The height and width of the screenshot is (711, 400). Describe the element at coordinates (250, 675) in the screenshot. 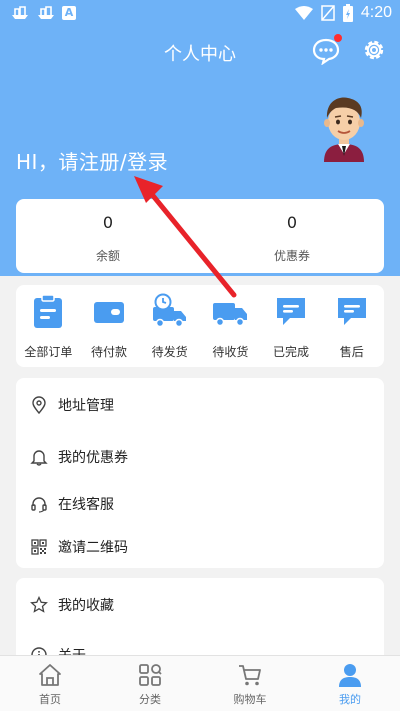

I see `cart-icon` at that location.